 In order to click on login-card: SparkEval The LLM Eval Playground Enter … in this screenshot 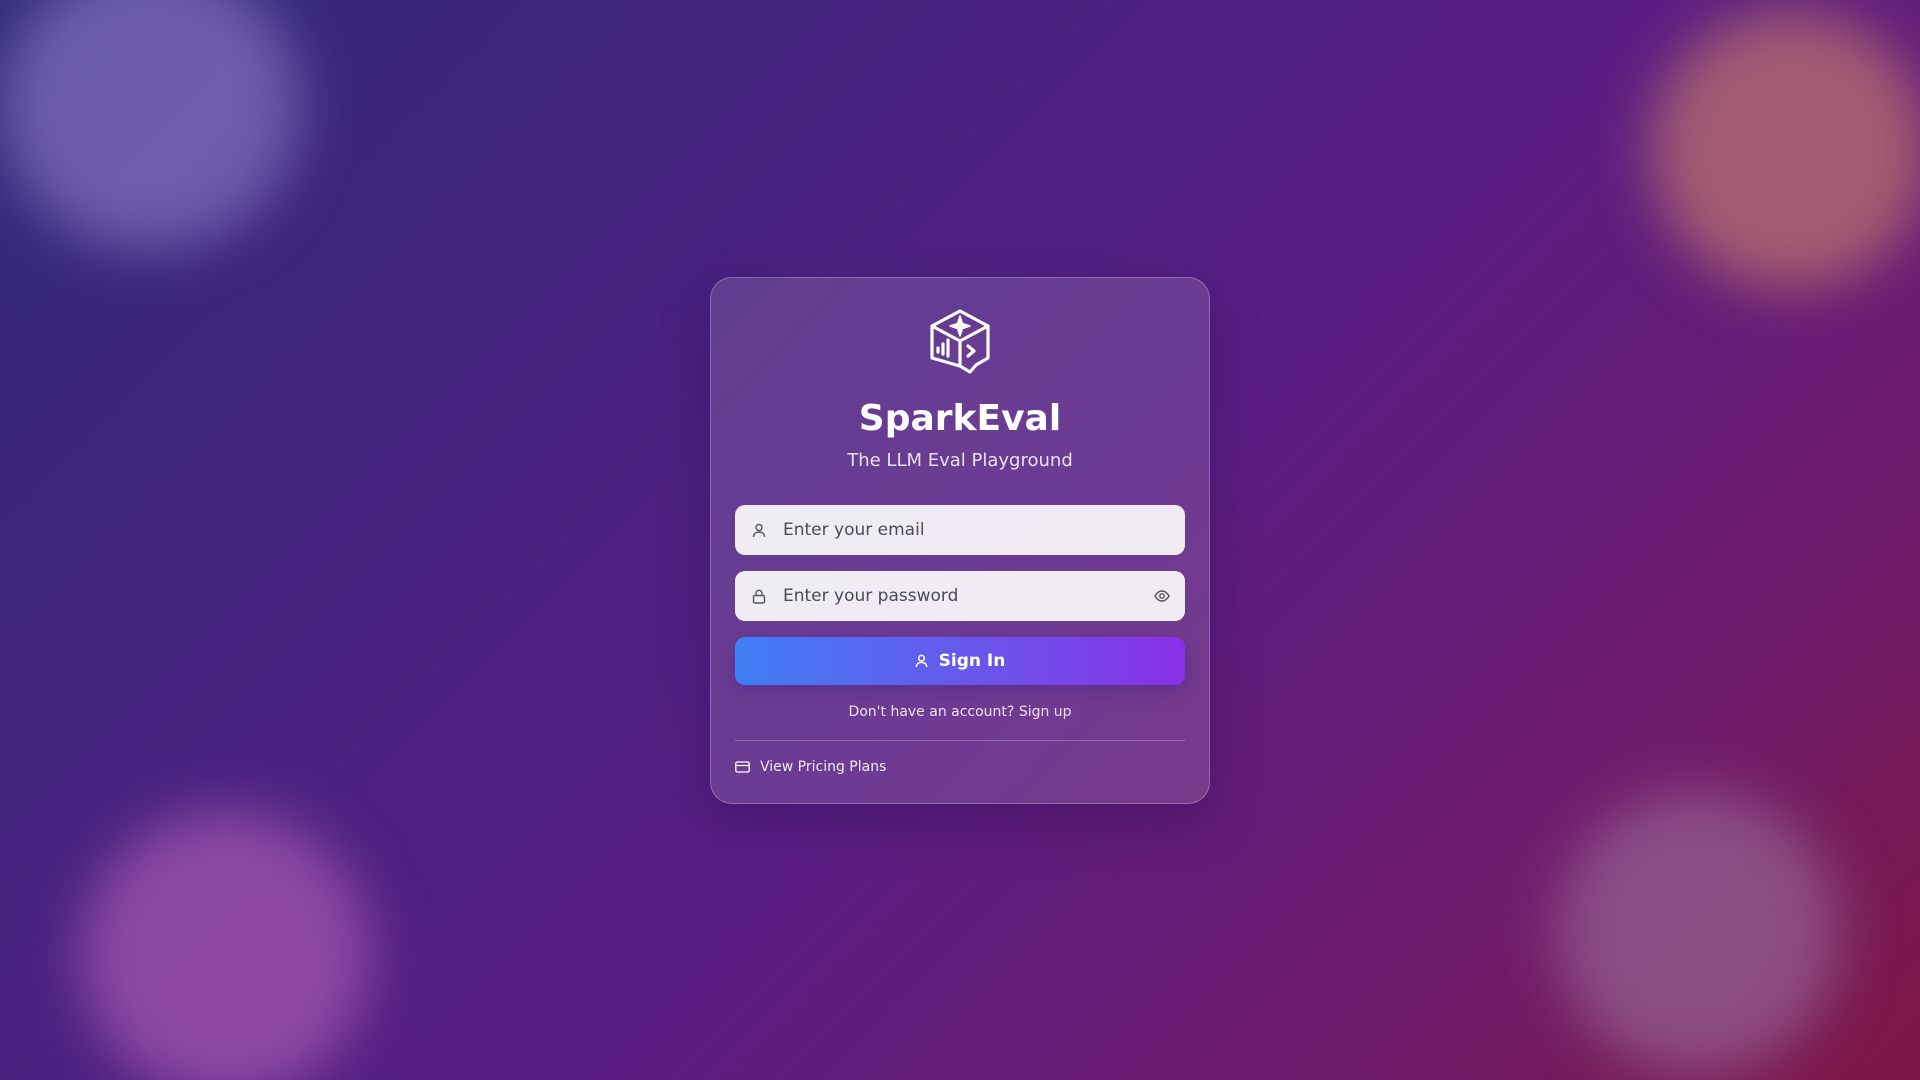, I will do `click(960, 540)`.